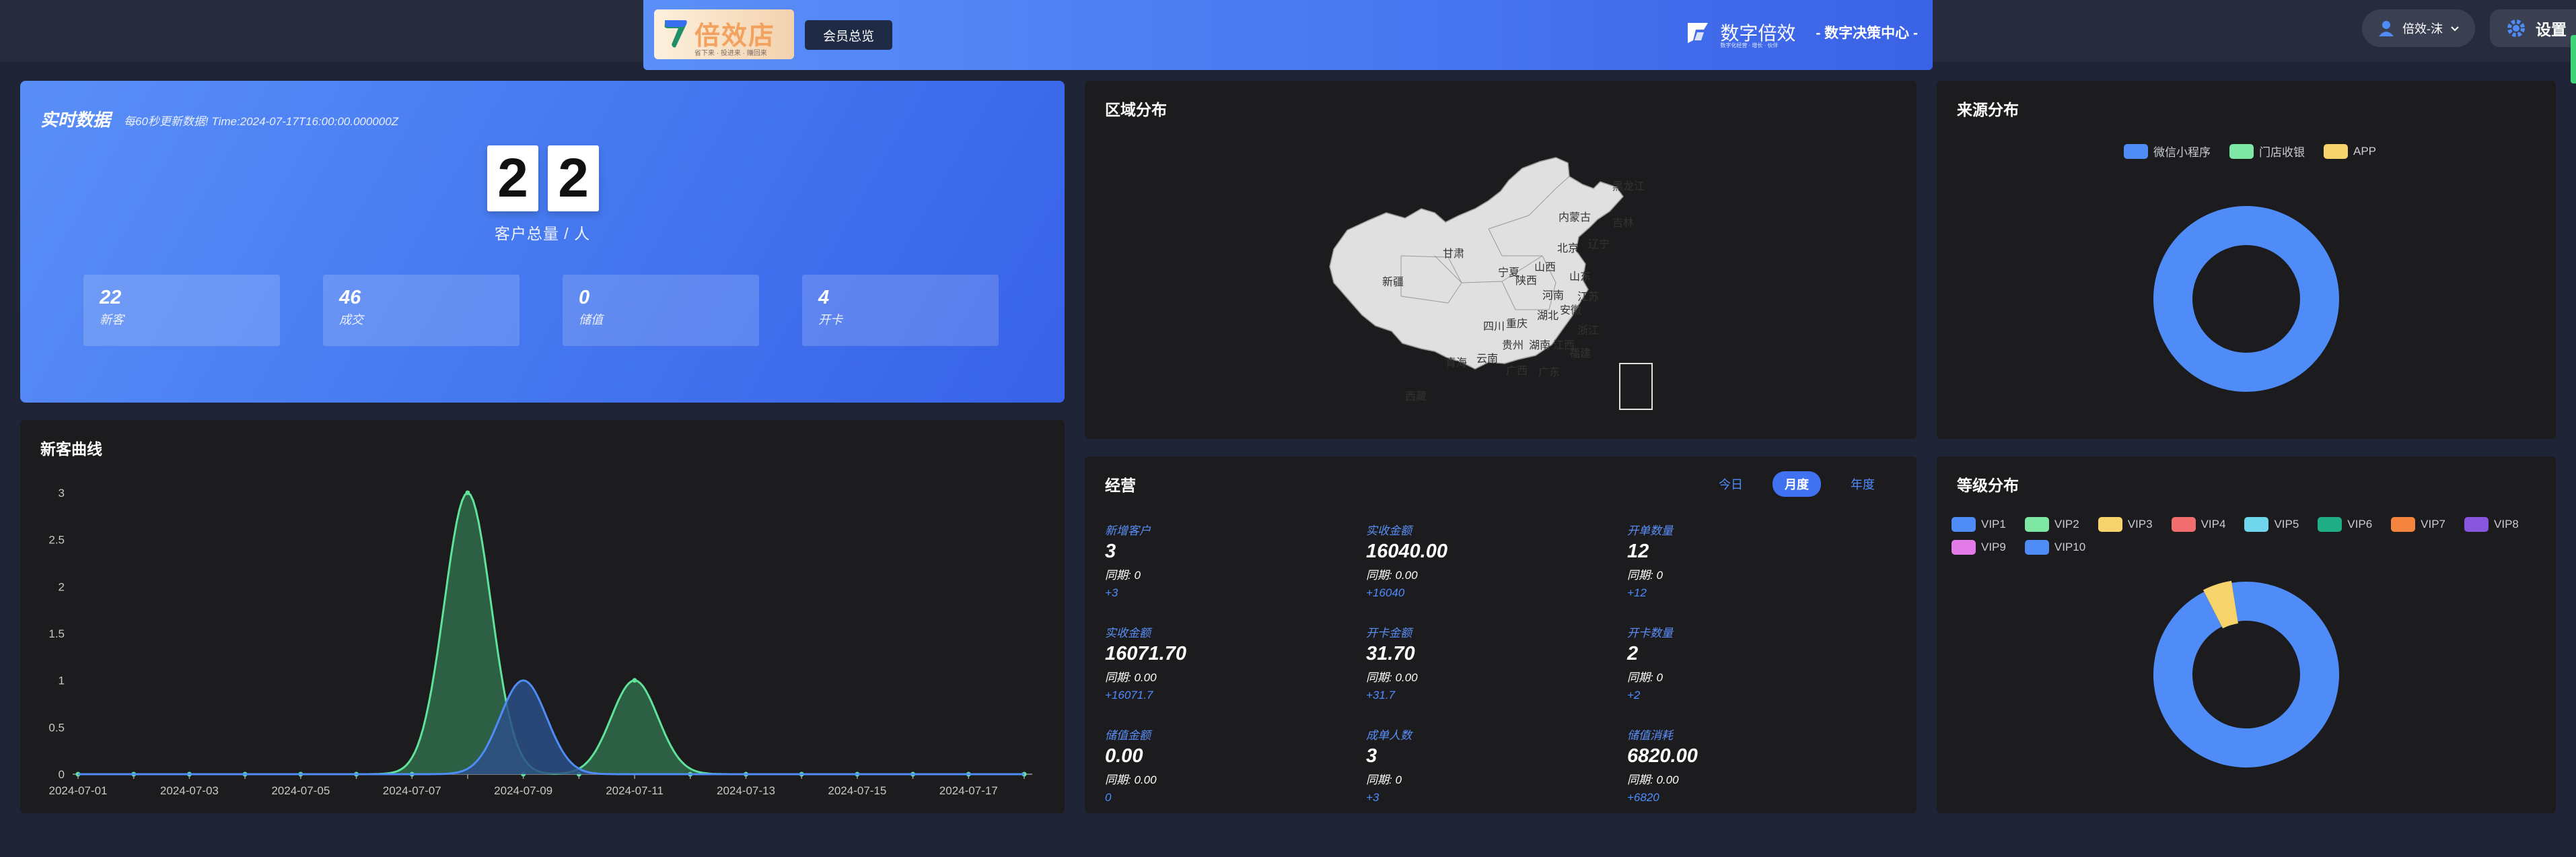 The width and height of the screenshot is (2576, 857). Describe the element at coordinates (1487, 359) in the screenshot. I see `map-province-label: 云南` at that location.